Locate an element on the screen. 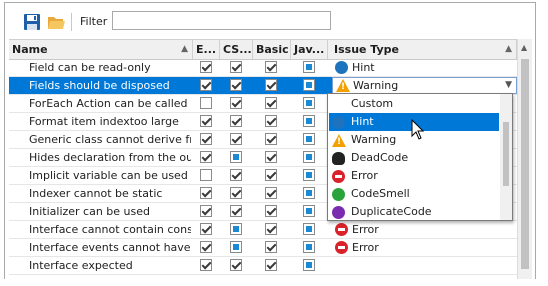 The height and width of the screenshot is (286, 548). issue-type-editor: Warning ▼ is located at coordinates (424, 85).